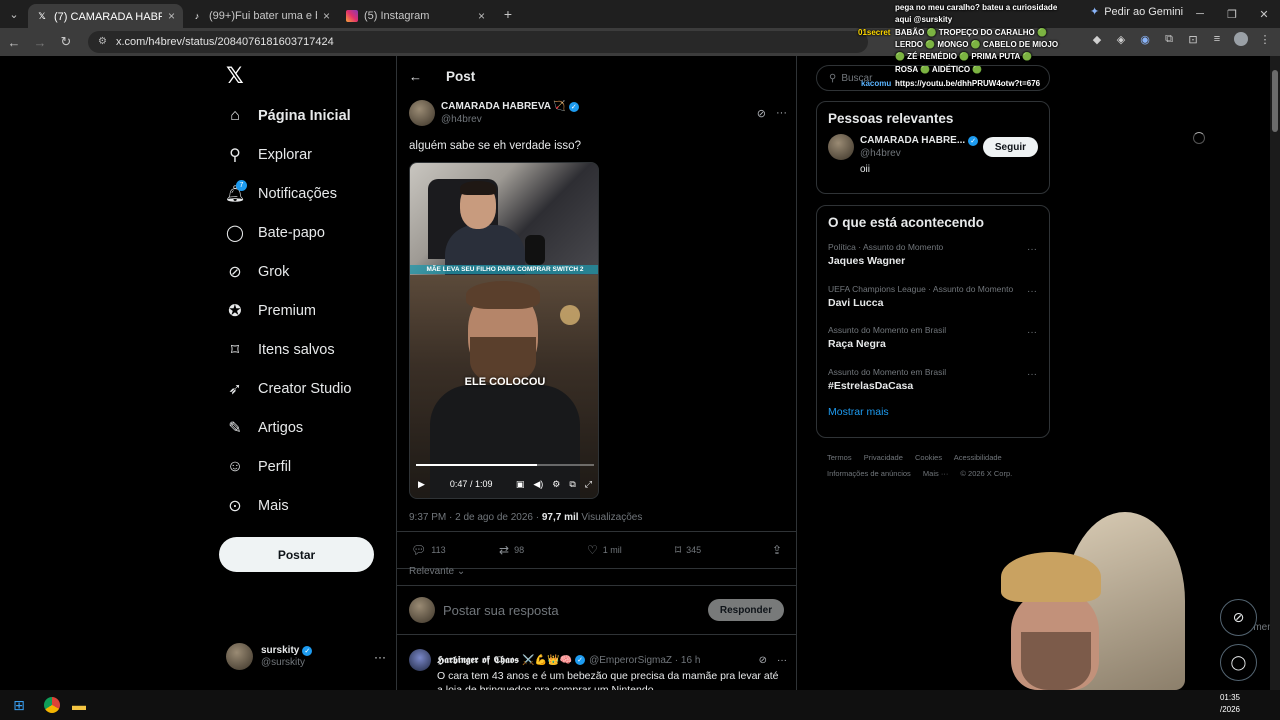 The image size is (1280, 720). I want to click on footer-link: Acessibilidade, so click(978, 457).